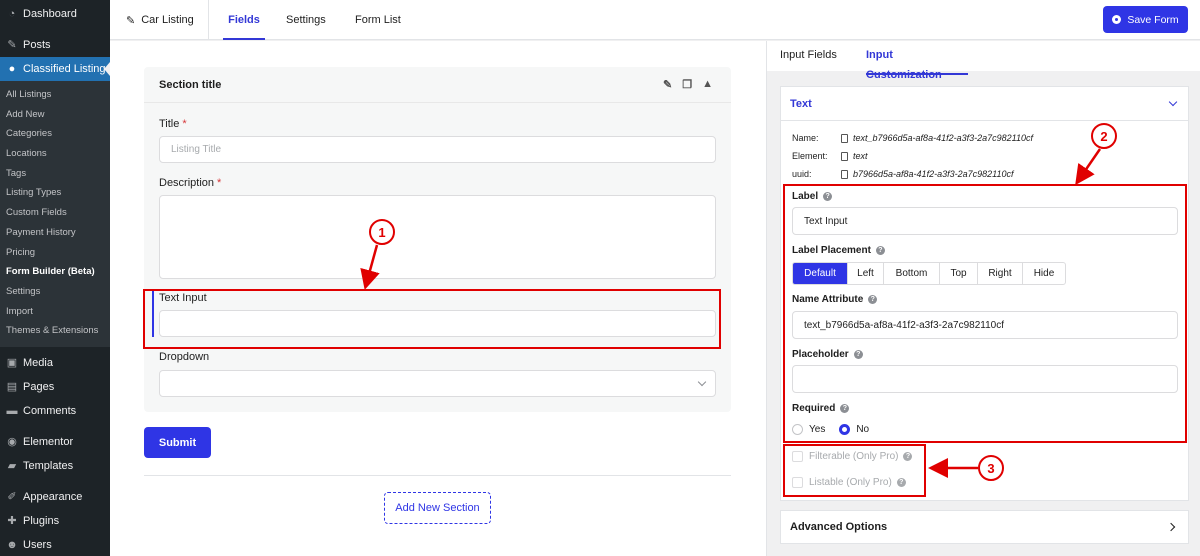  What do you see at coordinates (382, 232) in the screenshot?
I see `annotation-marker-1: 1` at bounding box center [382, 232].